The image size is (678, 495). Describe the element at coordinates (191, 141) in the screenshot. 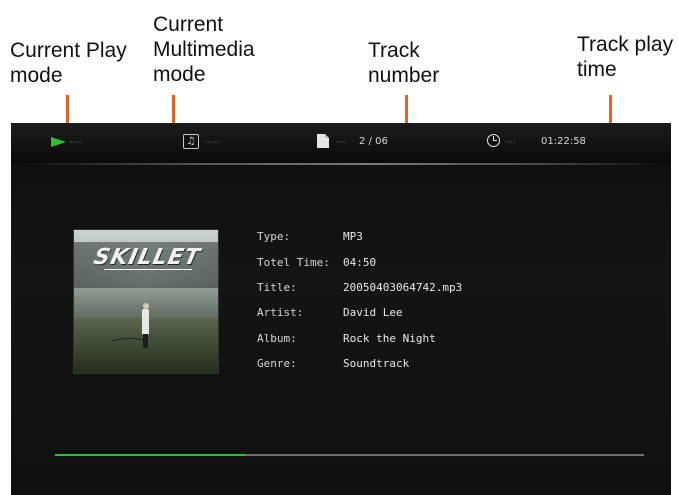

I see `music-note-icon: ♫` at that location.